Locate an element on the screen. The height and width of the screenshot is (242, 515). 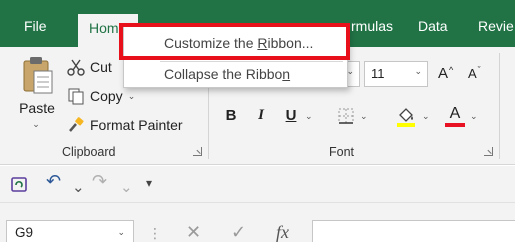
underline-button: U is located at coordinates (291, 115).